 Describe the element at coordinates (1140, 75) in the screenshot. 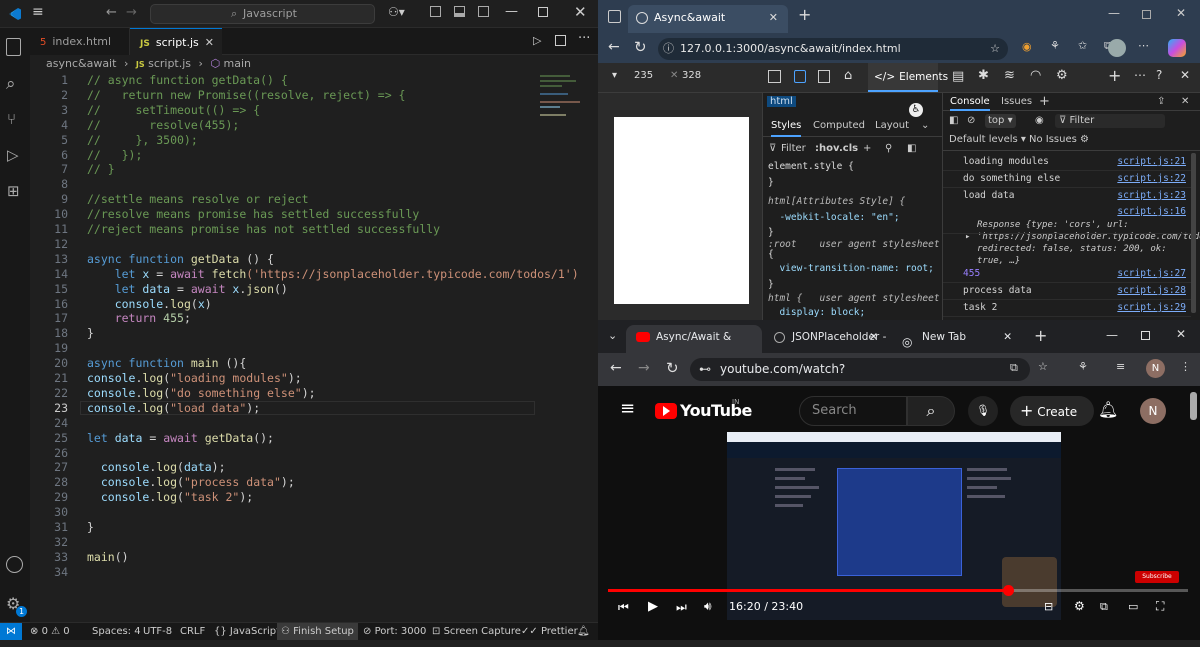

I see `more-options-icon: ⋯` at that location.